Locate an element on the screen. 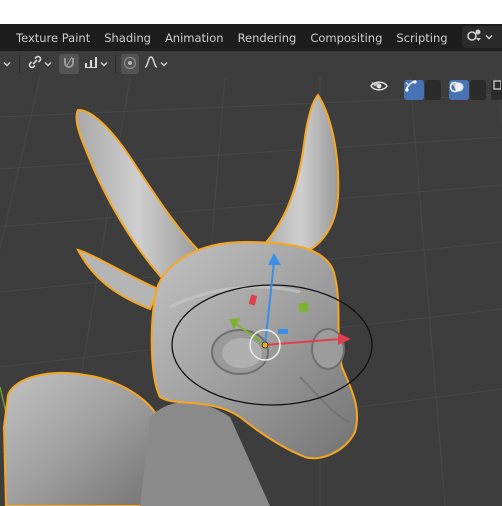 The width and height of the screenshot is (502, 506). creature-right-ear is located at coordinates (300, 176).